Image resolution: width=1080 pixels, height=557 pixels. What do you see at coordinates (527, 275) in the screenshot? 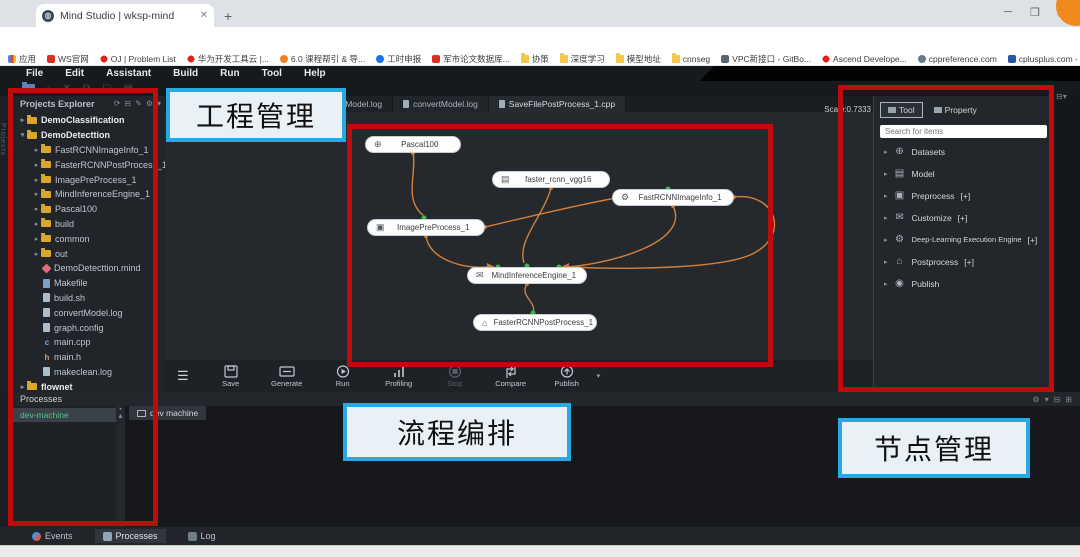
I see `flow-node-inference-engine: ✉ MindInferenceEngine_1` at bounding box center [527, 275].